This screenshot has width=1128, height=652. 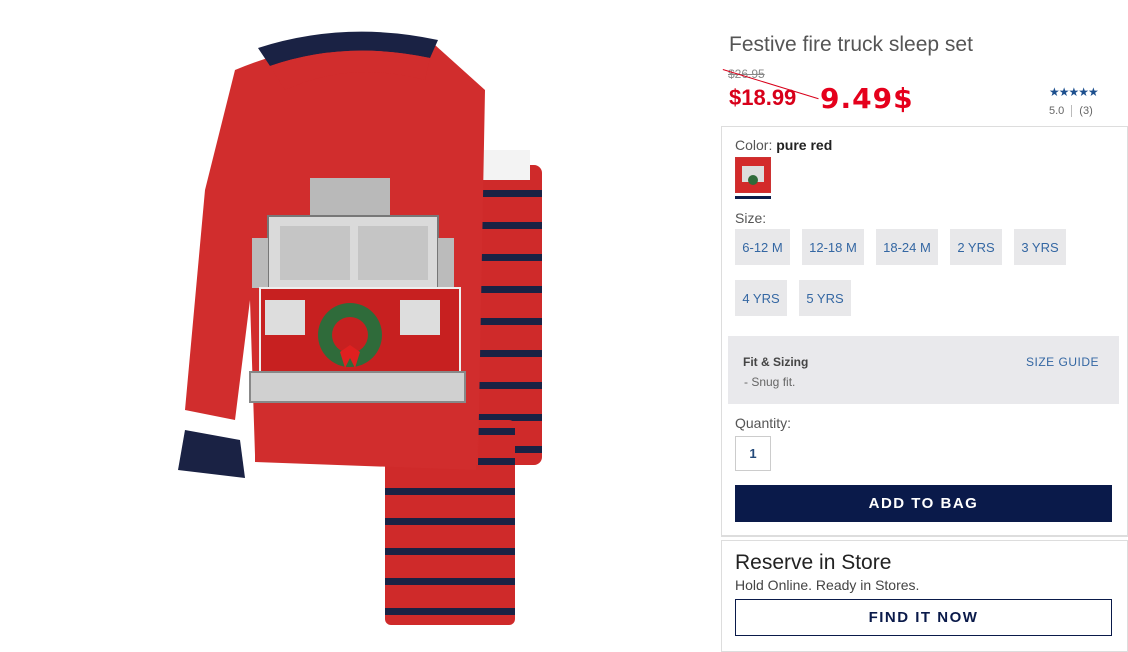 I want to click on color-label-text: Color:, so click(x=754, y=145).